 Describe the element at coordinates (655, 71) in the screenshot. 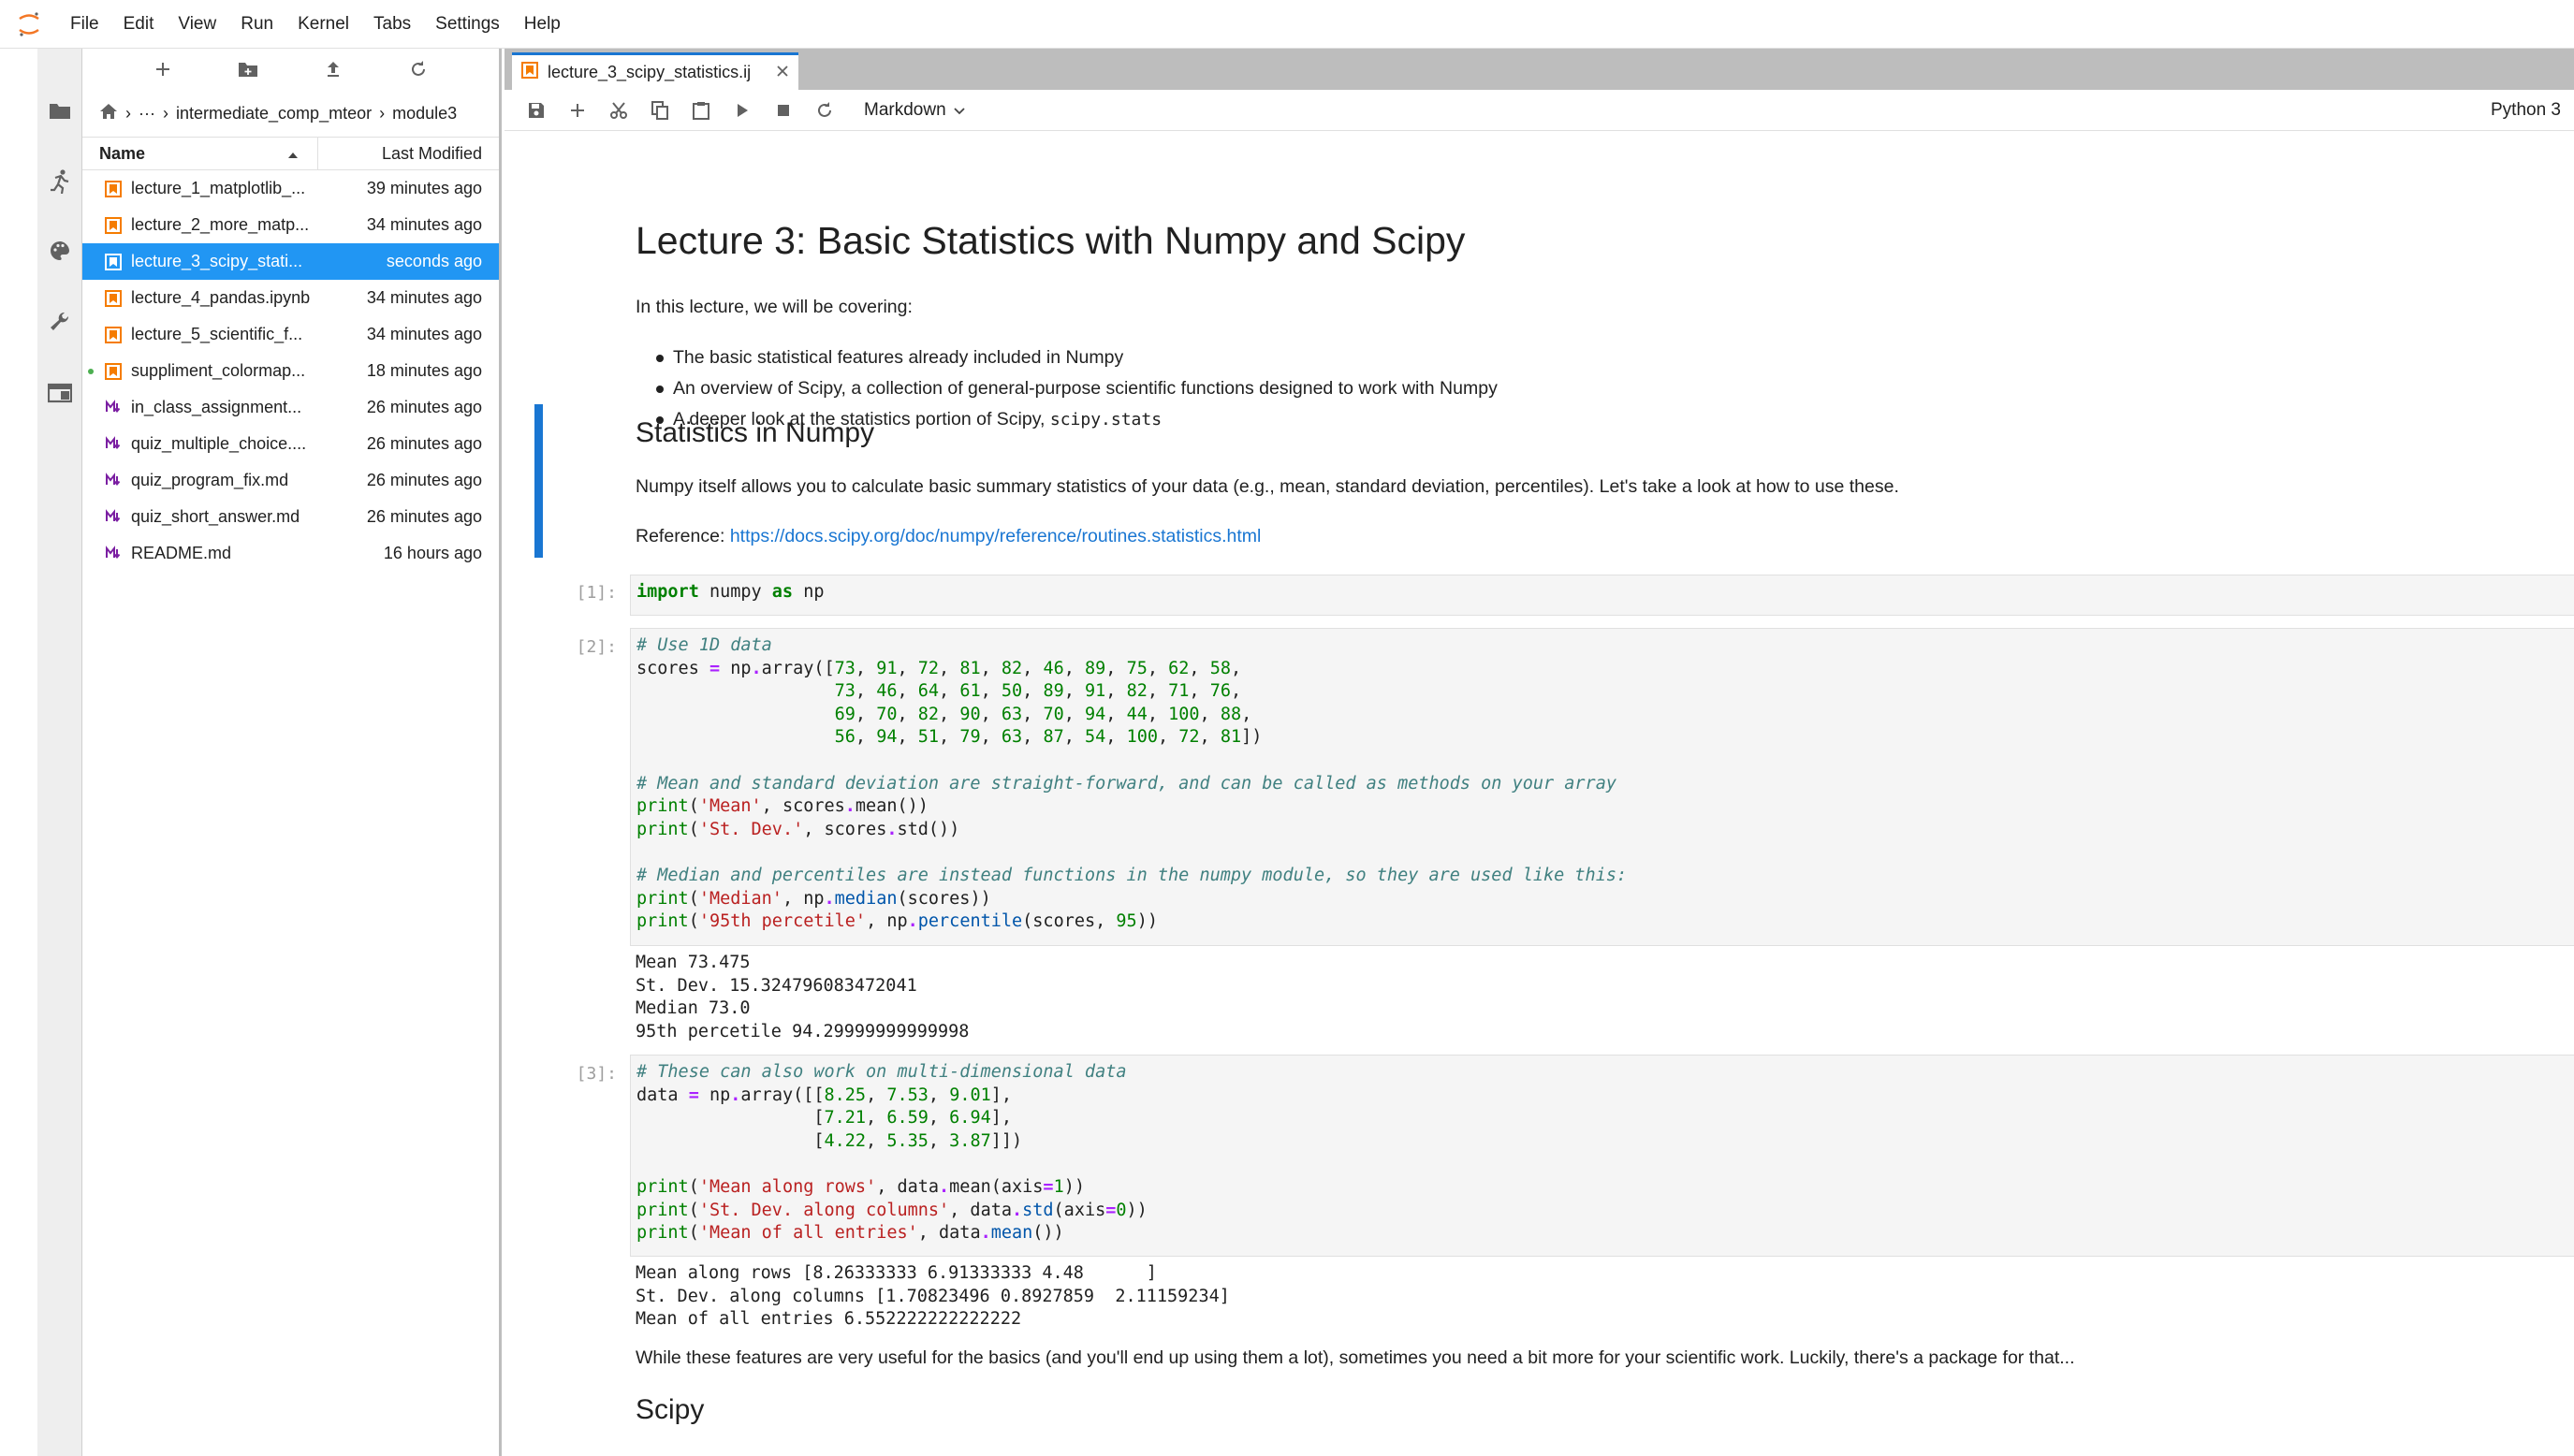

I see `tab-notebook: lecture_3_scipy_statistics.ij` at that location.